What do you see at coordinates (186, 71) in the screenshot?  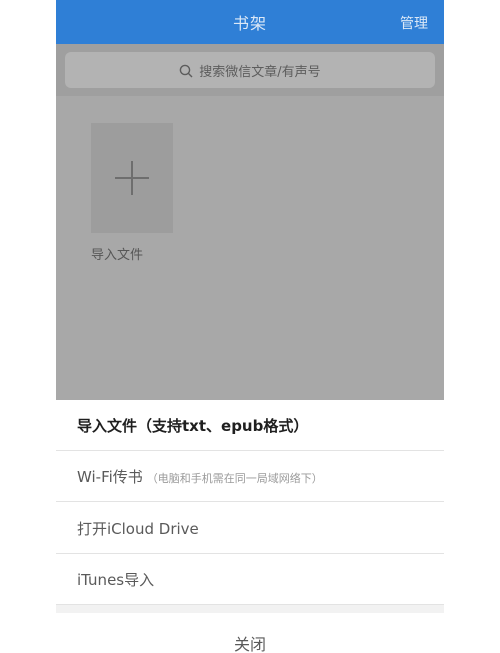 I see `search-icon` at bounding box center [186, 71].